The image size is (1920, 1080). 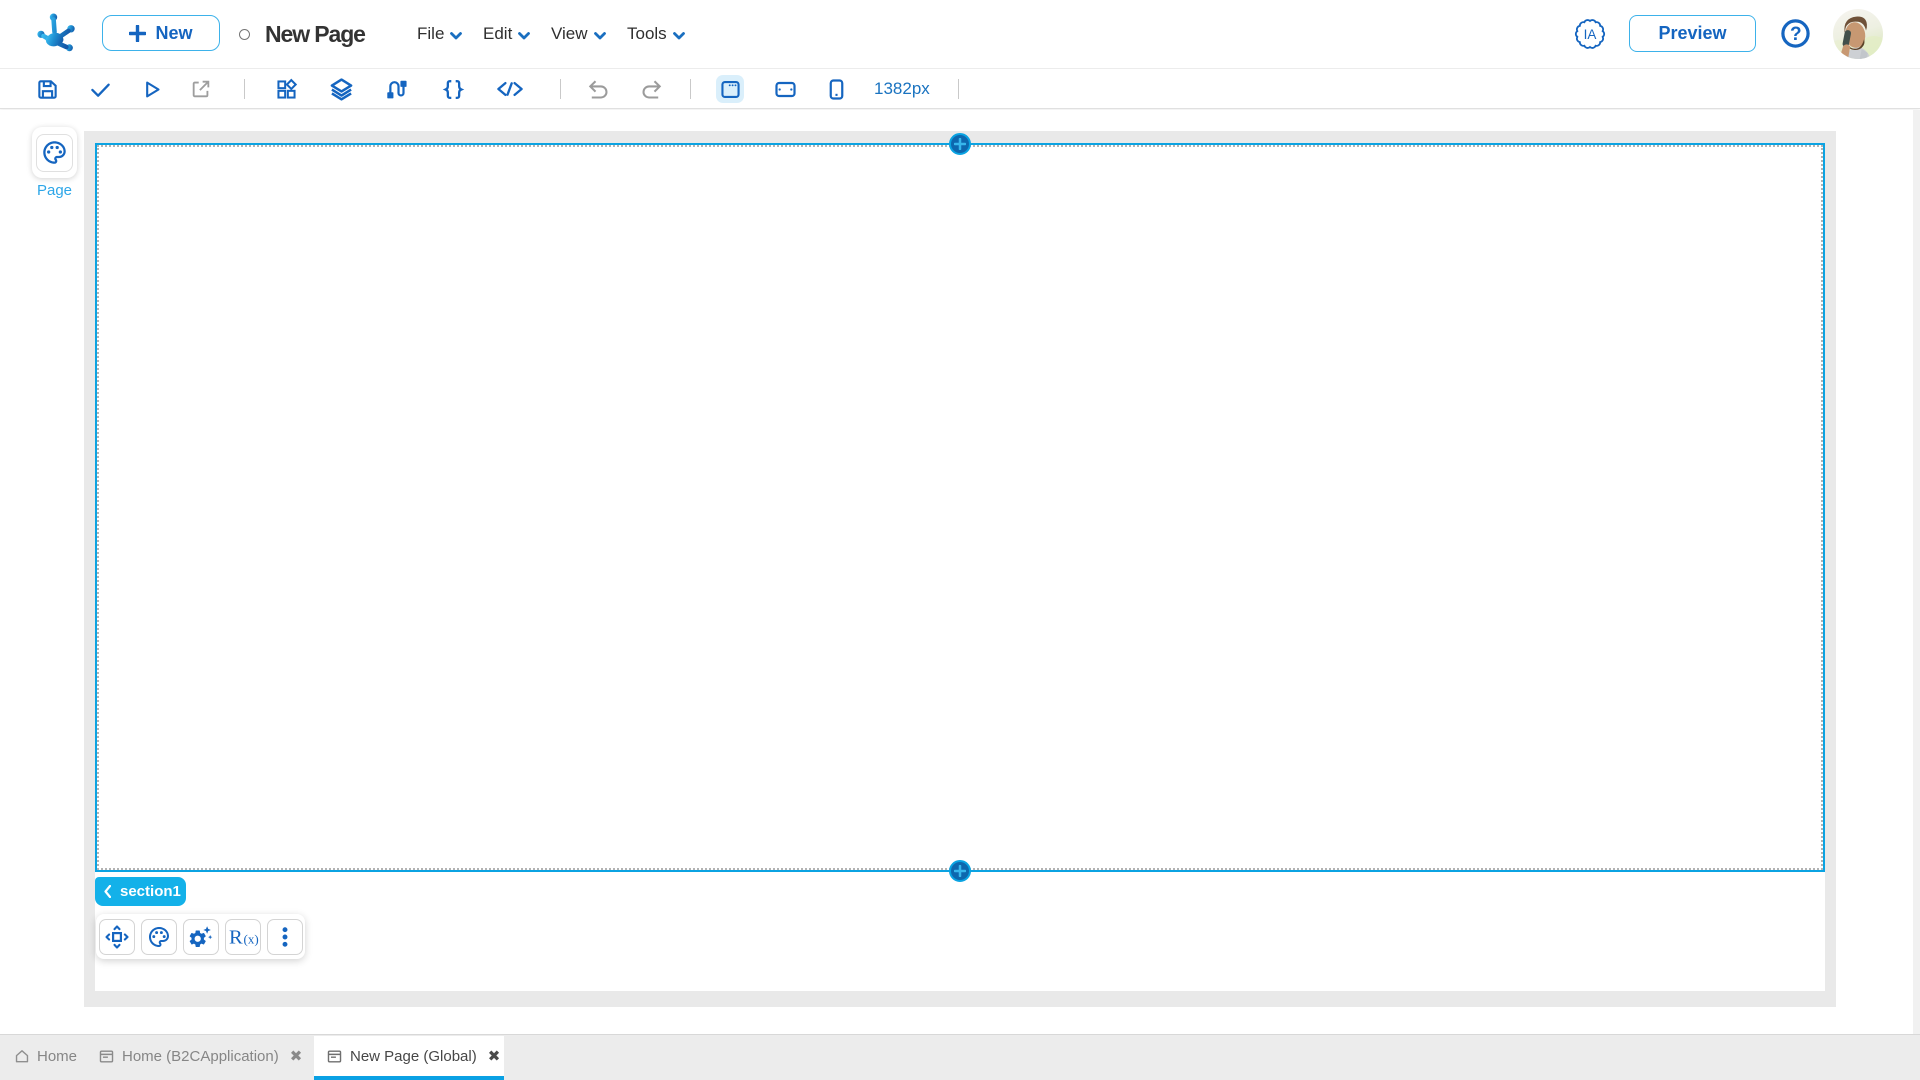 What do you see at coordinates (250, 938) in the screenshot?
I see `svg-text: (x)` at bounding box center [250, 938].